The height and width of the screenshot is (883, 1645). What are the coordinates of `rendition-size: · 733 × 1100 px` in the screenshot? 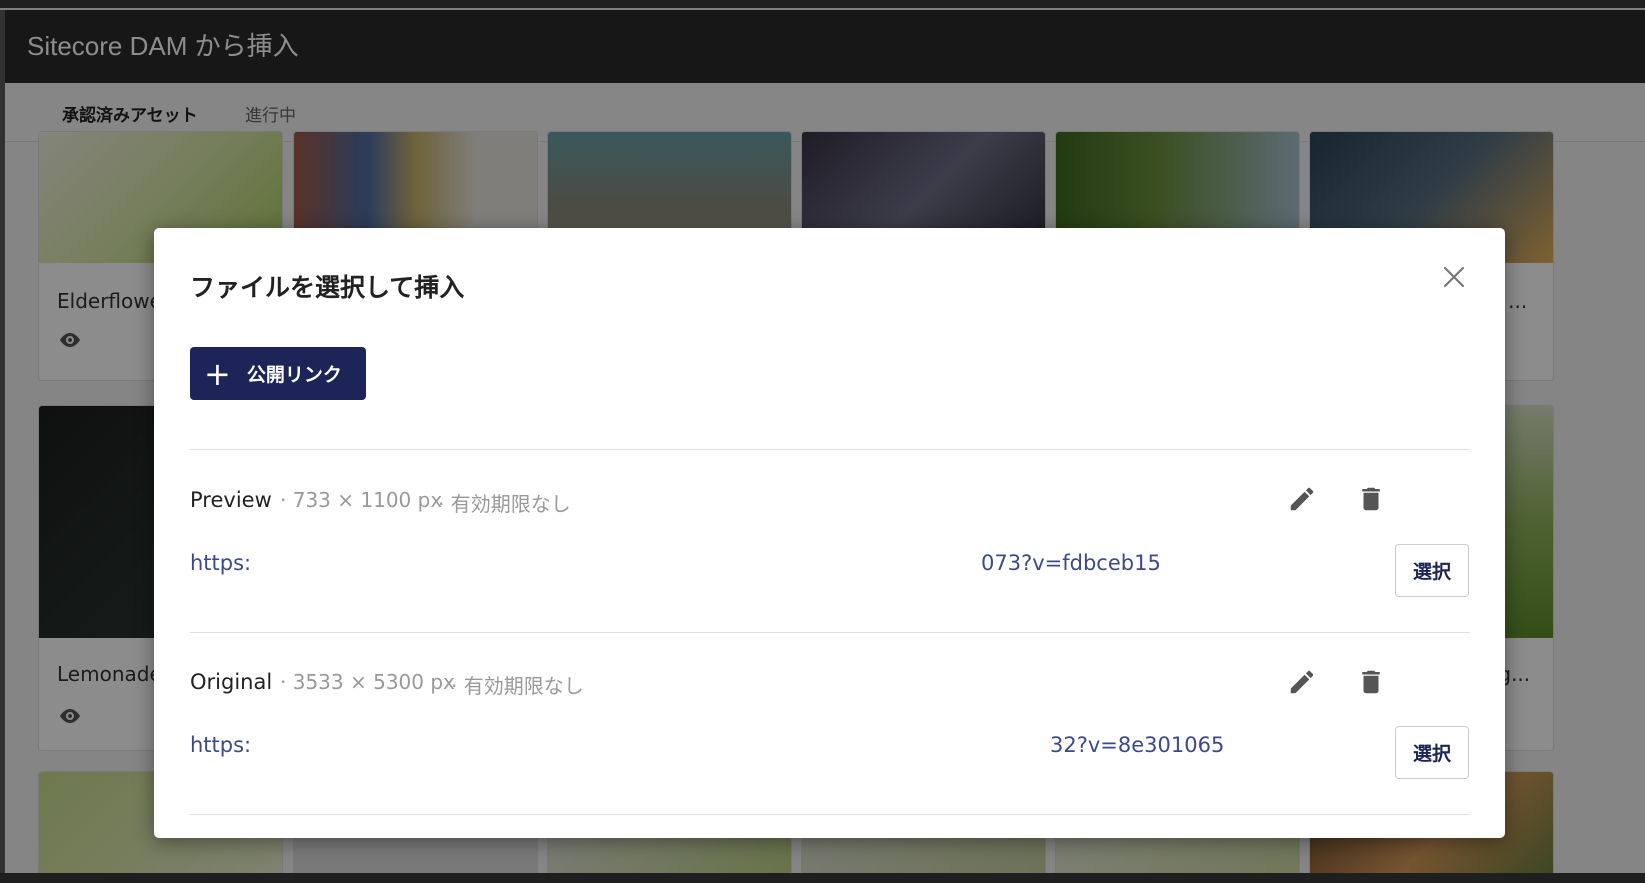 It's located at (361, 500).